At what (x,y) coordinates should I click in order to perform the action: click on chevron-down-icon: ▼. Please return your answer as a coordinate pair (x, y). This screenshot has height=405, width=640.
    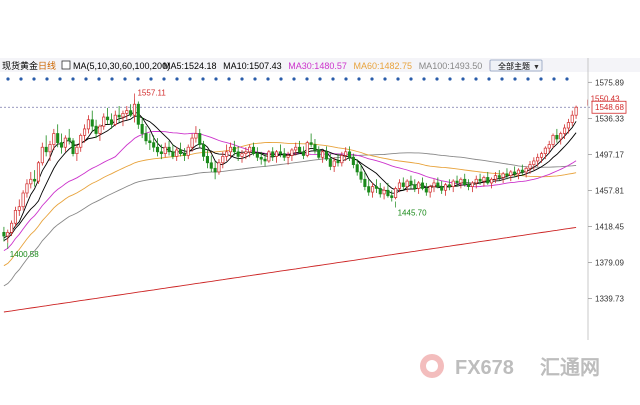
    Looking at the image, I should click on (536, 67).